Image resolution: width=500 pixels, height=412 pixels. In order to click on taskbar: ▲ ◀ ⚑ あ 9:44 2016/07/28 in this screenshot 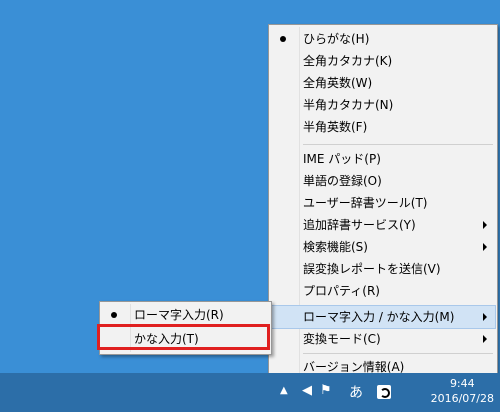, I will do `click(250, 392)`.